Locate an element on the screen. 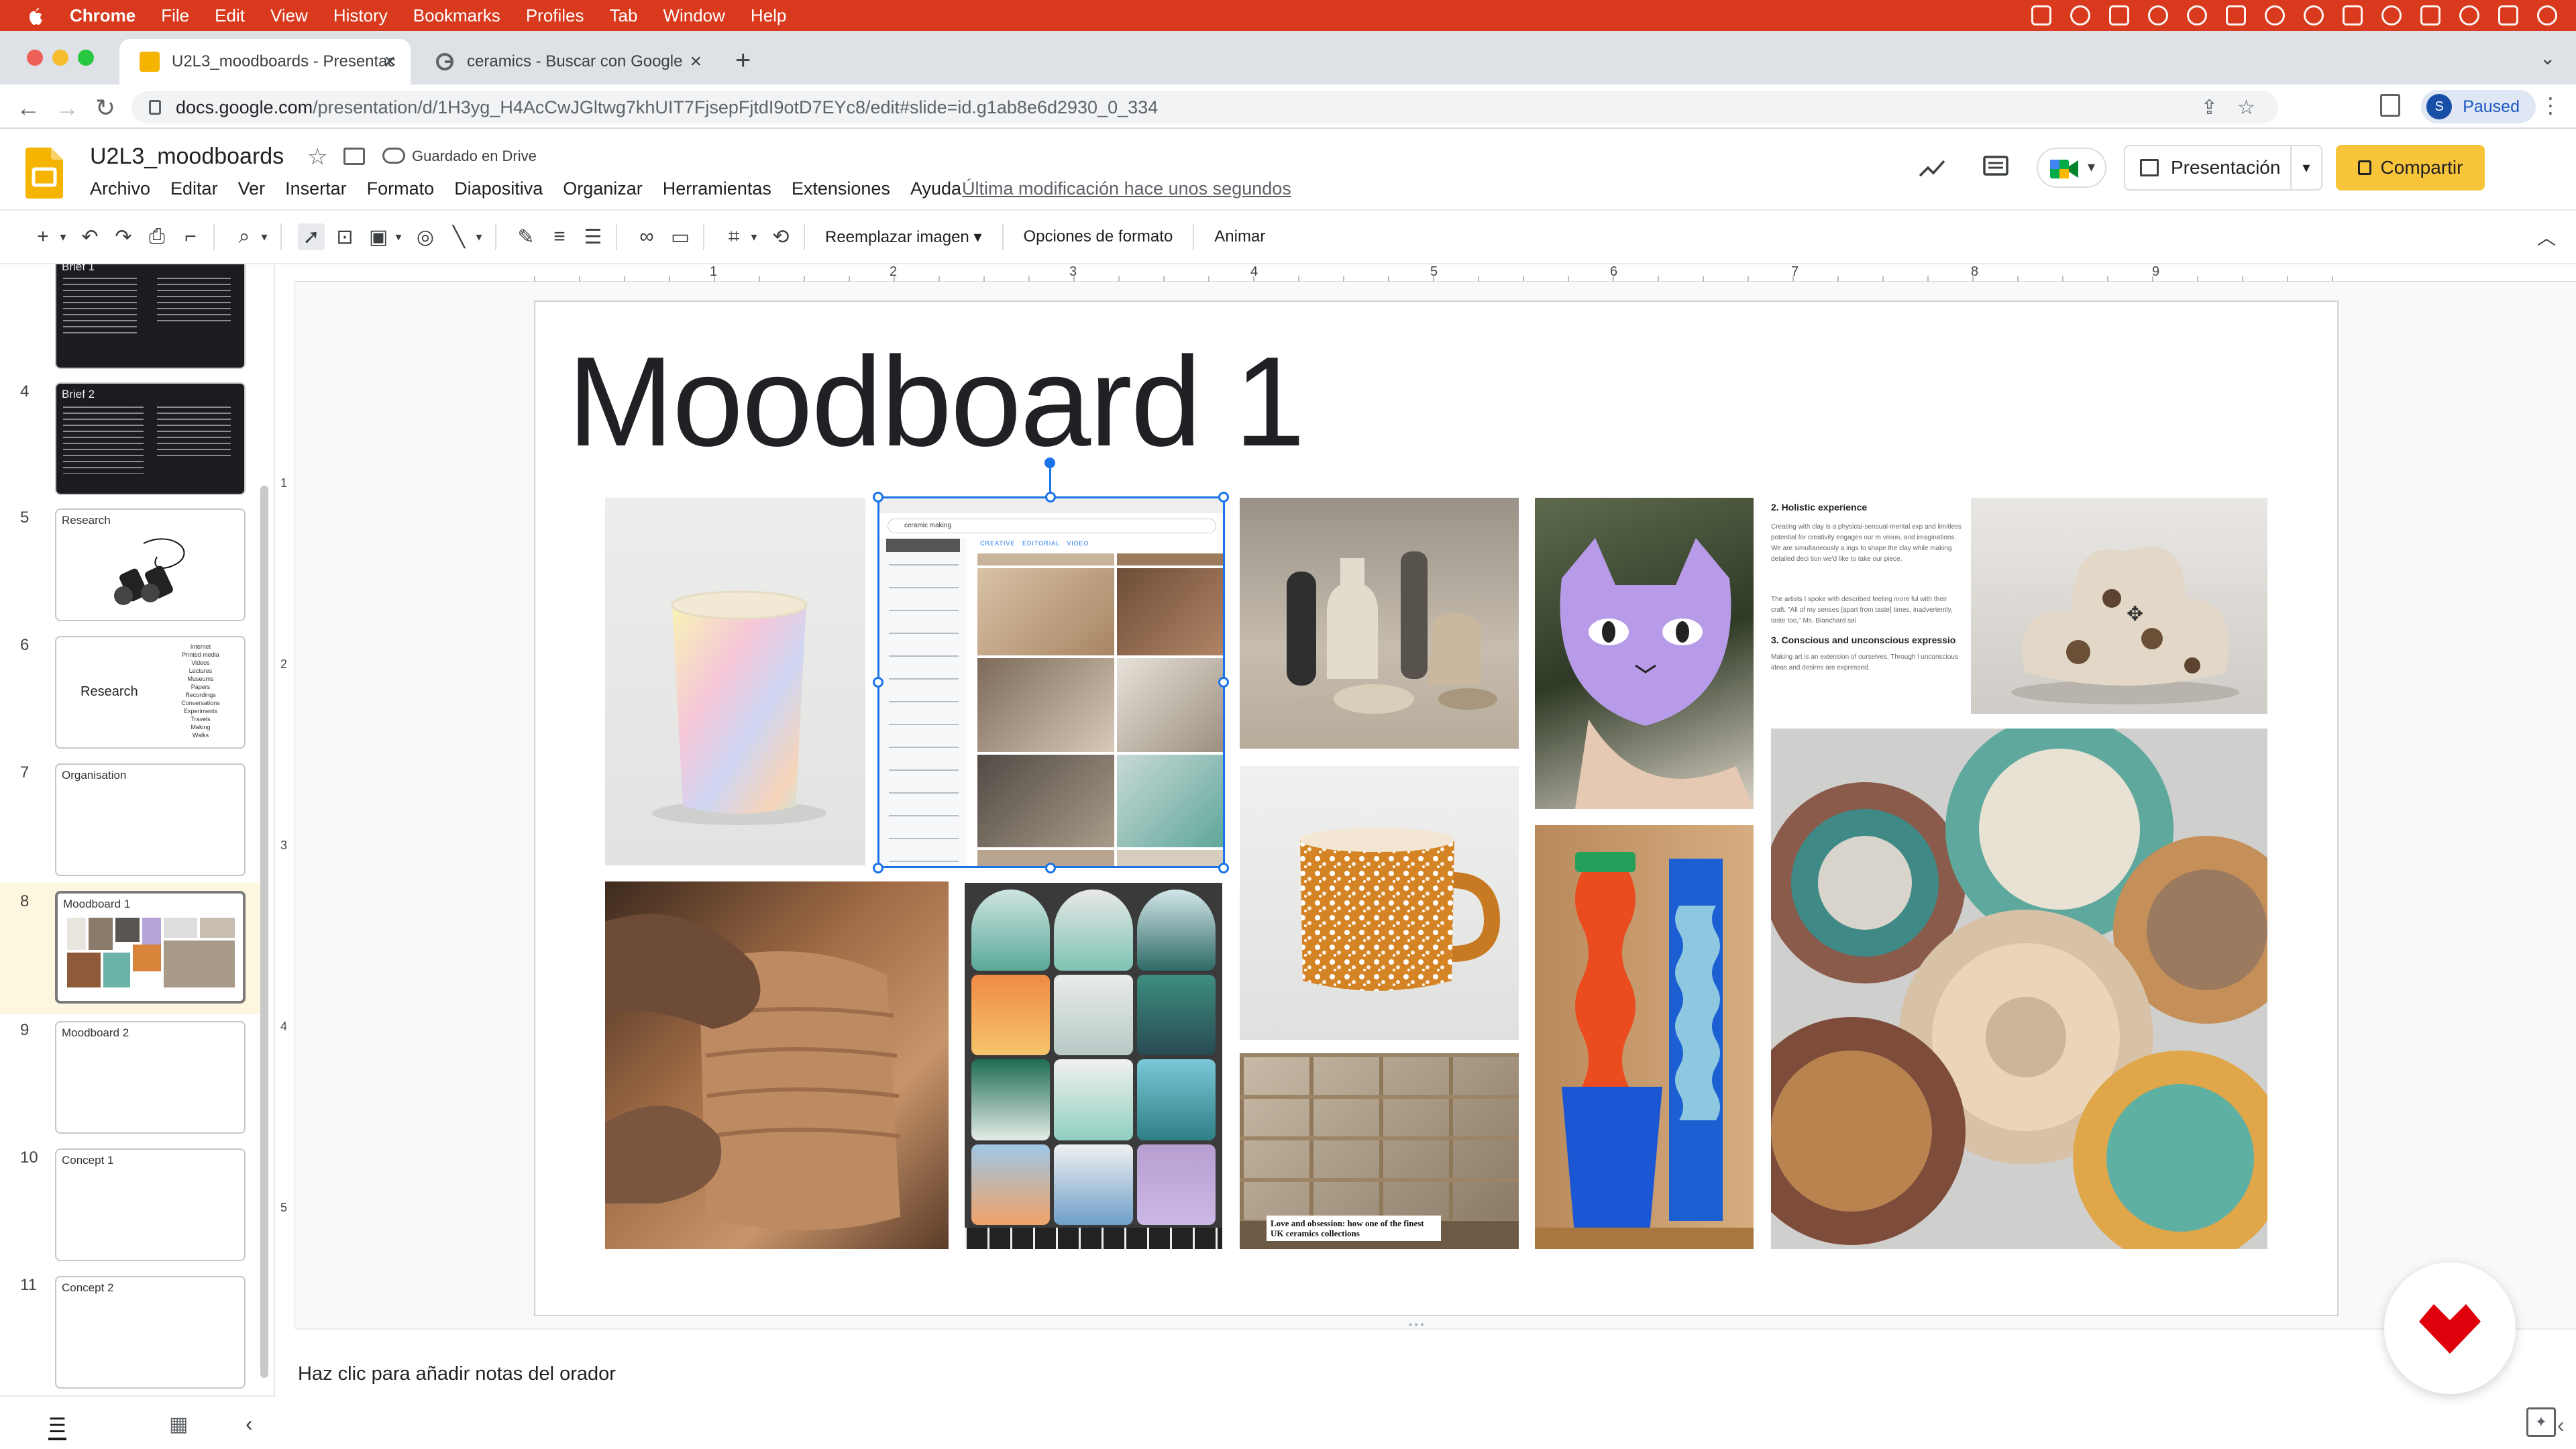 The width and height of the screenshot is (2576, 1449). filmstrip-slide-concept-2: 11 Concept 2 is located at coordinates (134, 1335).